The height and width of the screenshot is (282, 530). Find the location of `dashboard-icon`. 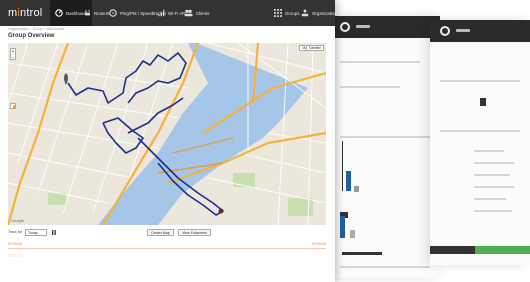

dashboard-icon is located at coordinates (59, 13).